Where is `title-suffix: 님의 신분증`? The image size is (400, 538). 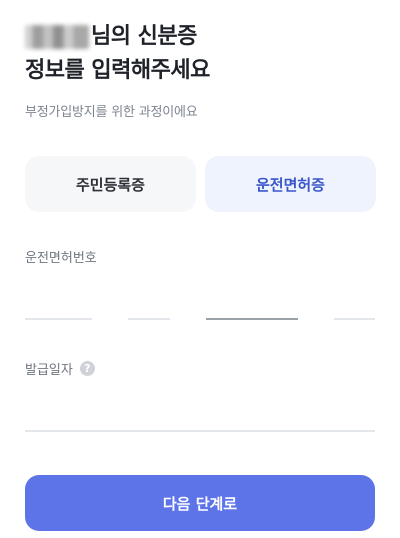
title-suffix: 님의 신분증 is located at coordinates (144, 36).